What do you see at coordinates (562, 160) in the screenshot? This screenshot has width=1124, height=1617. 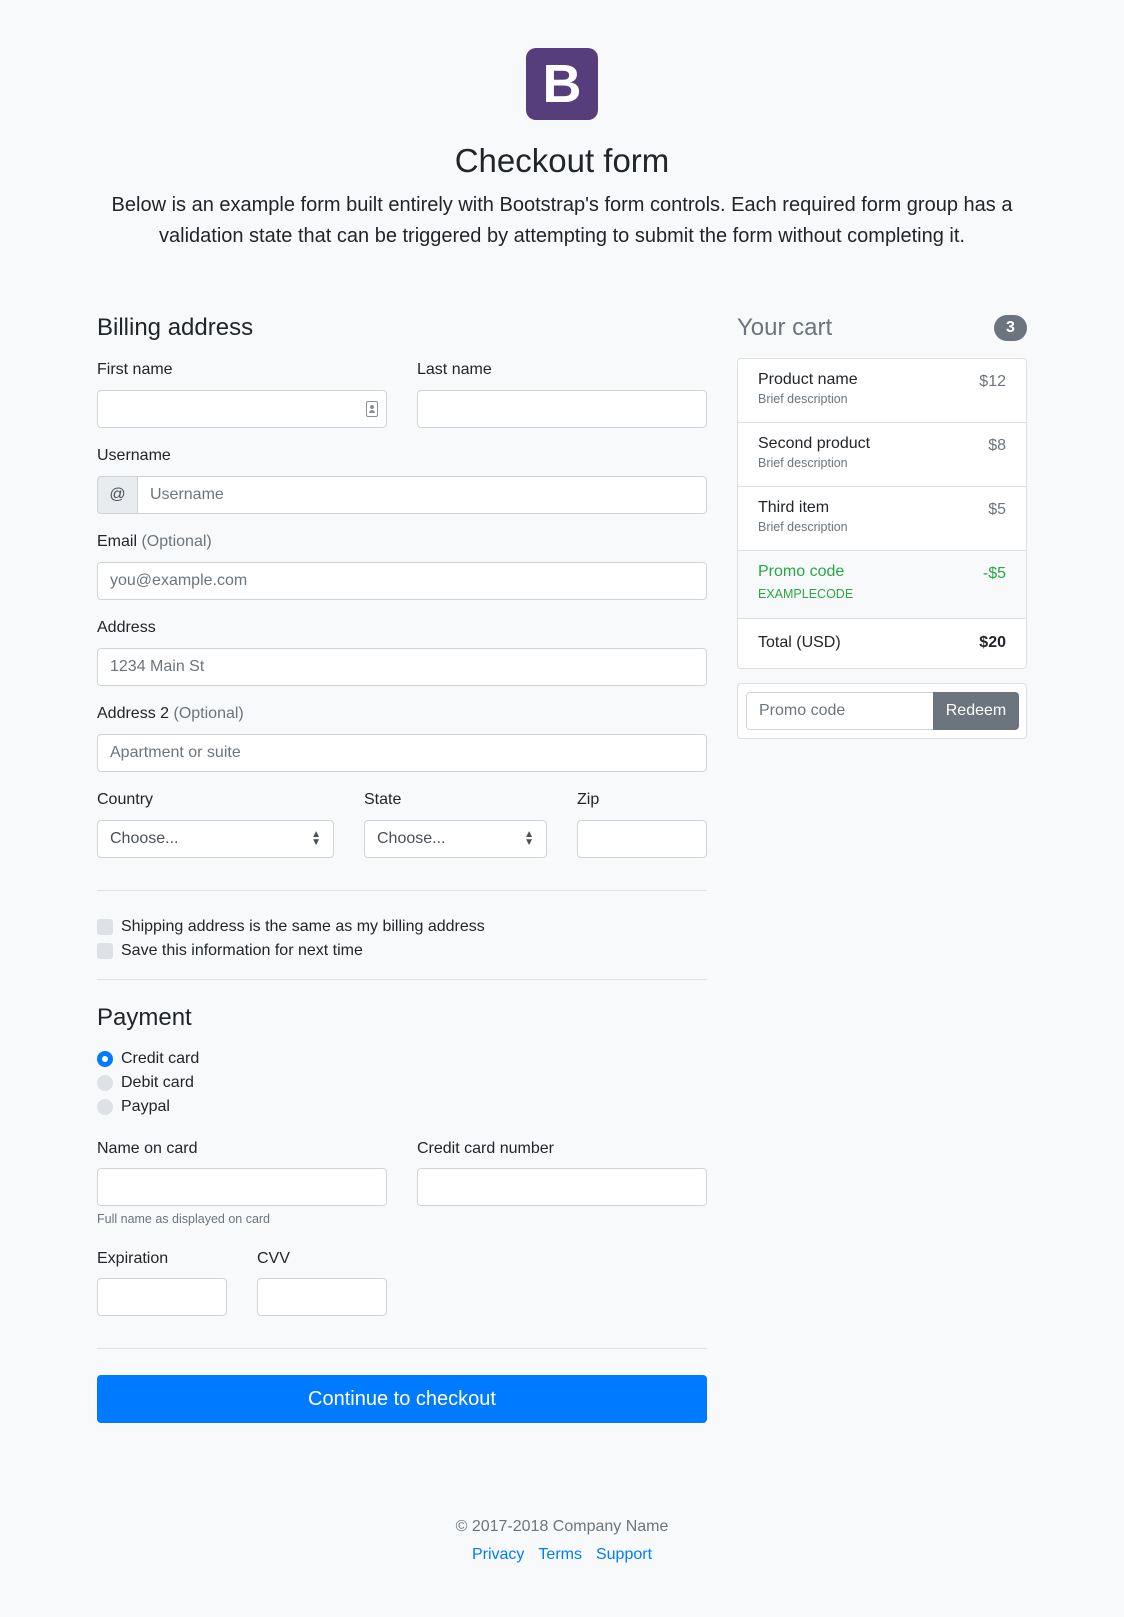 I see `page-title: Checkout form` at bounding box center [562, 160].